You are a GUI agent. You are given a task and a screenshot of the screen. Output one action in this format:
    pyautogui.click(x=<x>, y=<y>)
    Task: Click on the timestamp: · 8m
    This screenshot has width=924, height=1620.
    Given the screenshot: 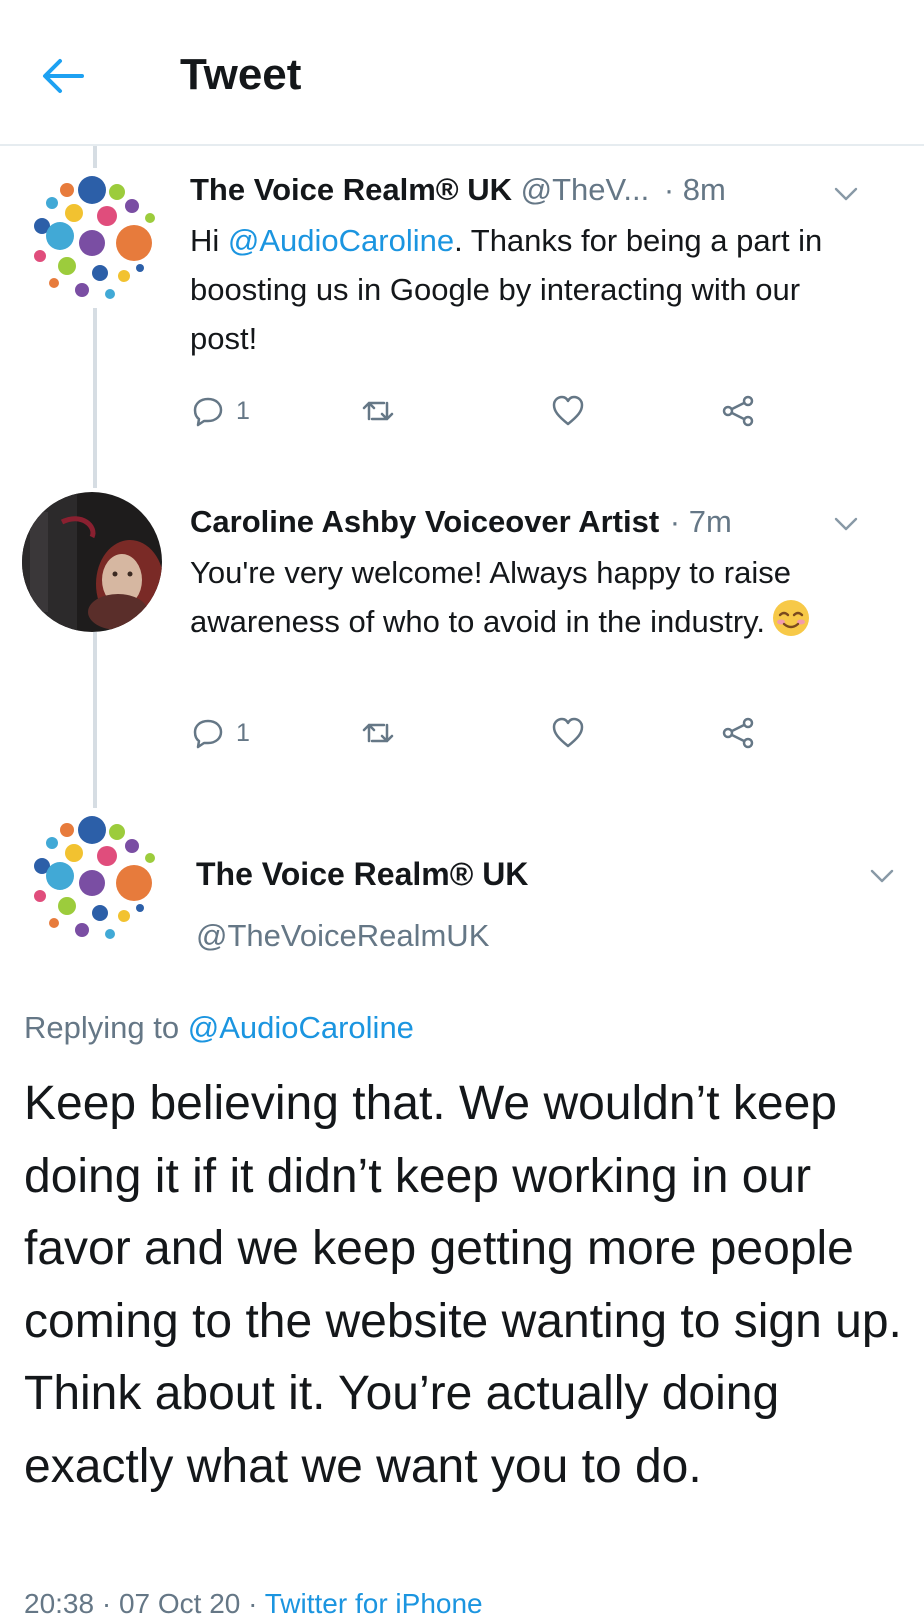 What is the action you would take?
    pyautogui.click(x=694, y=189)
    